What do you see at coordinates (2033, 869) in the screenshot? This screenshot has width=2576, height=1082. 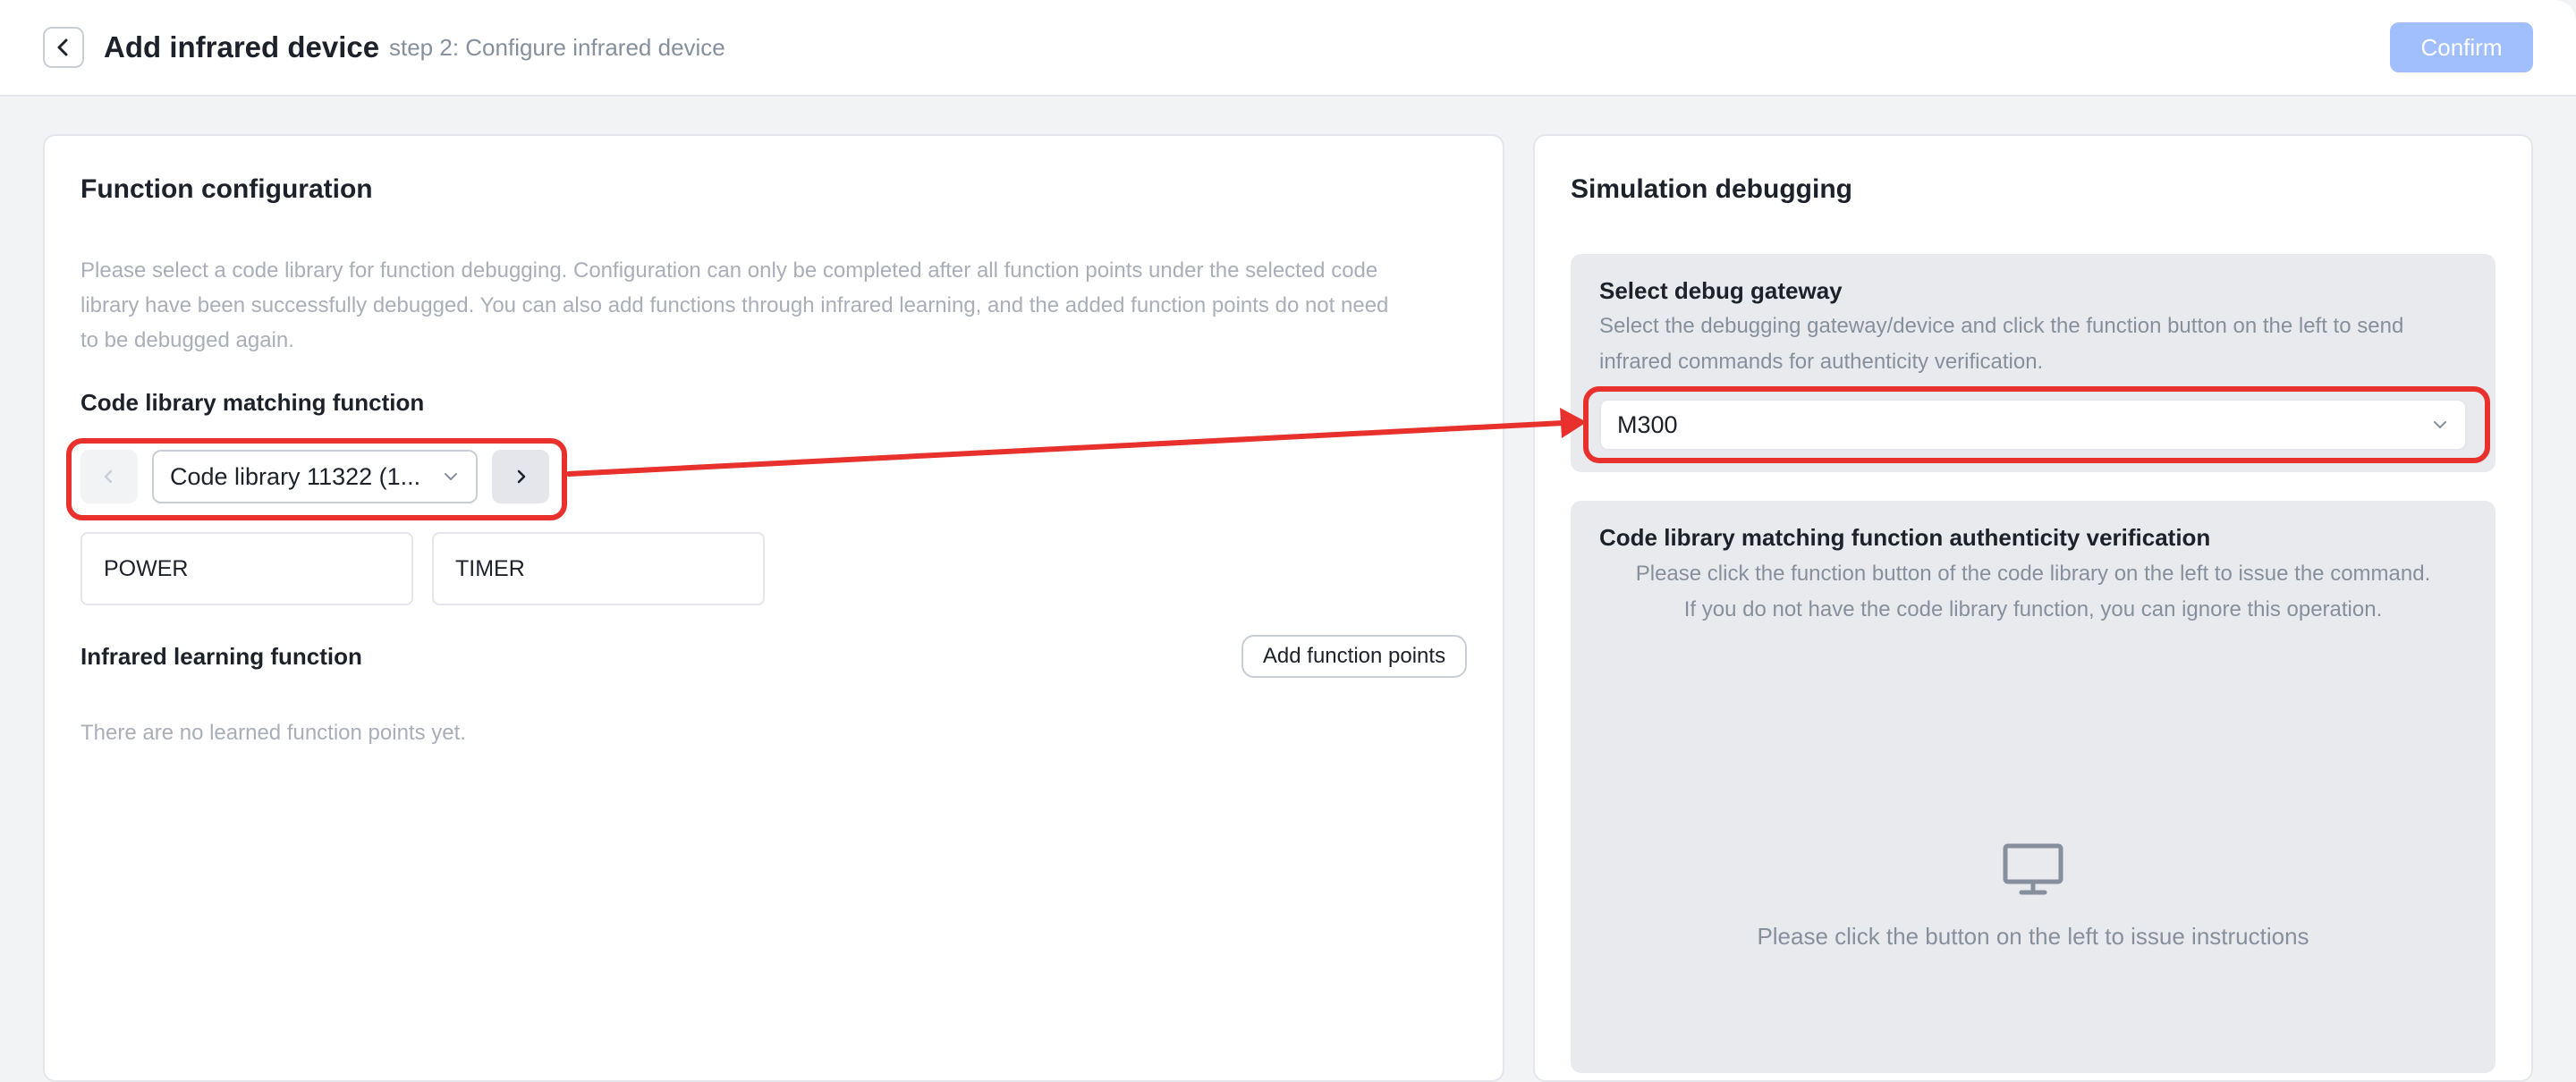 I see `monitor-icon` at bounding box center [2033, 869].